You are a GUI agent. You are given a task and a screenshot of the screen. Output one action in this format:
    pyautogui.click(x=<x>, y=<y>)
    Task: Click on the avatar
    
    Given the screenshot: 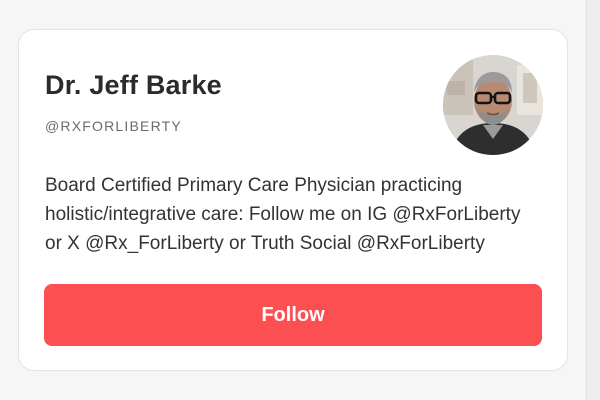 What is the action you would take?
    pyautogui.click(x=493, y=105)
    